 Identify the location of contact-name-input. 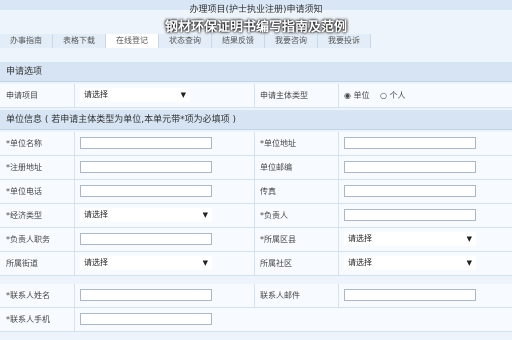
(146, 295).